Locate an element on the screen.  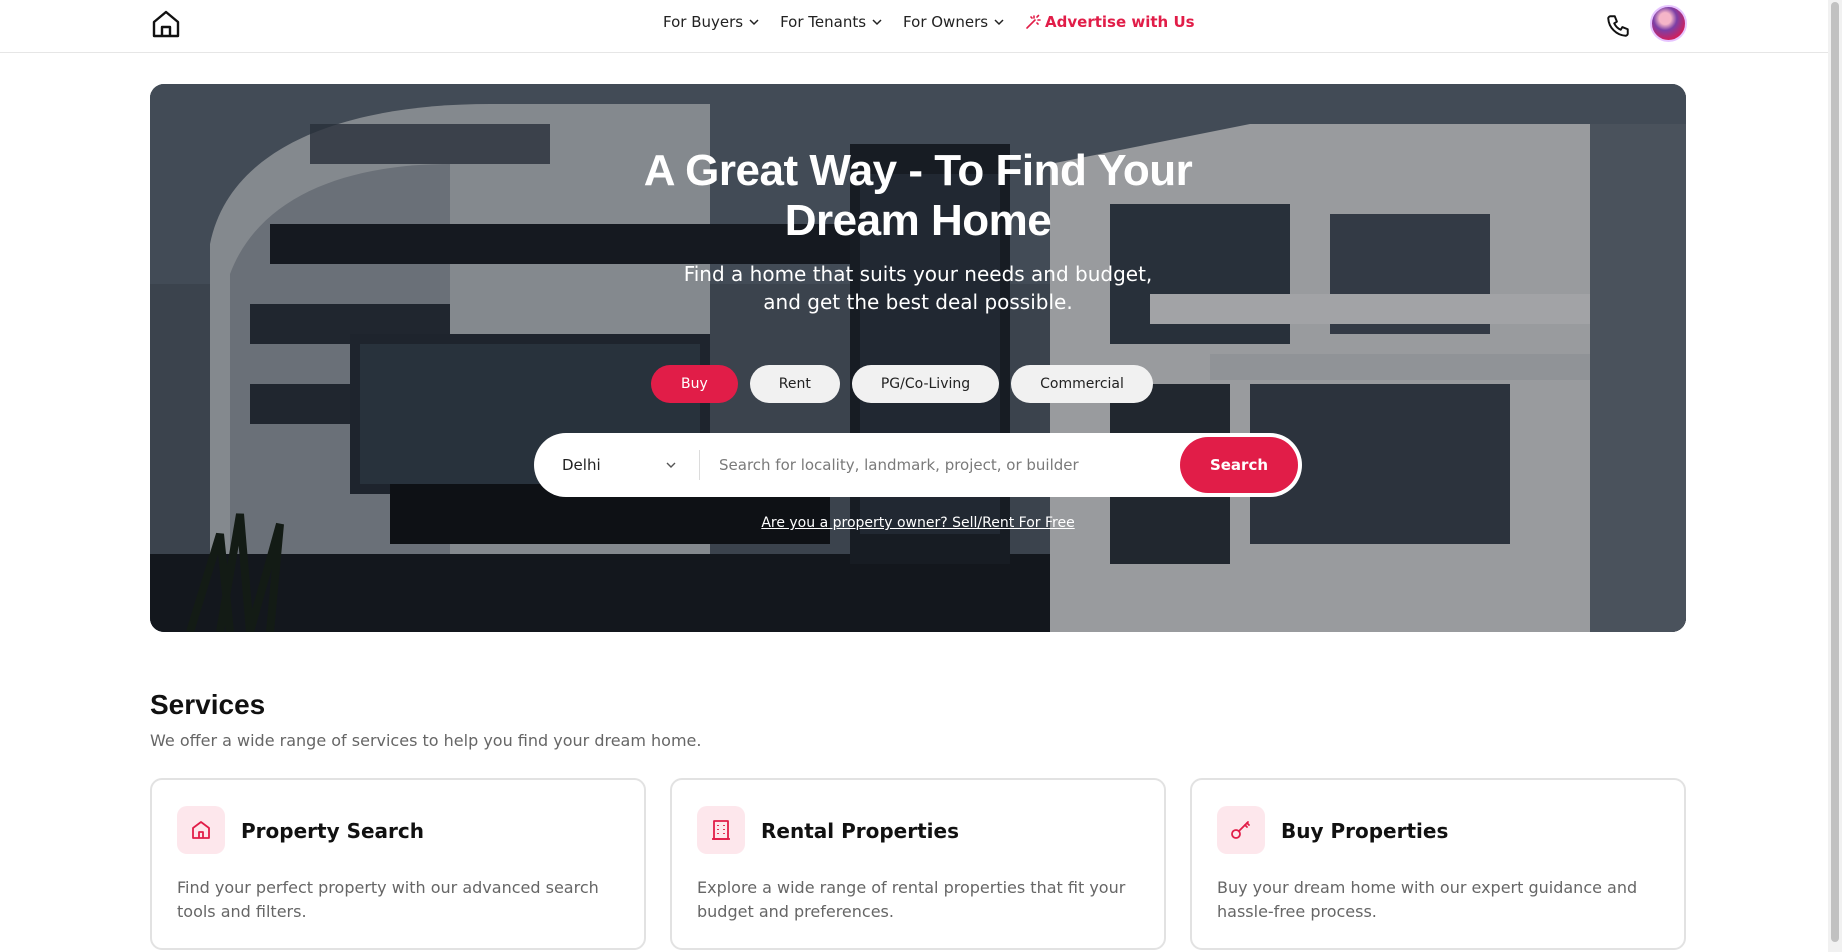
nav-for-buyers: For Buyers is located at coordinates (711, 22).